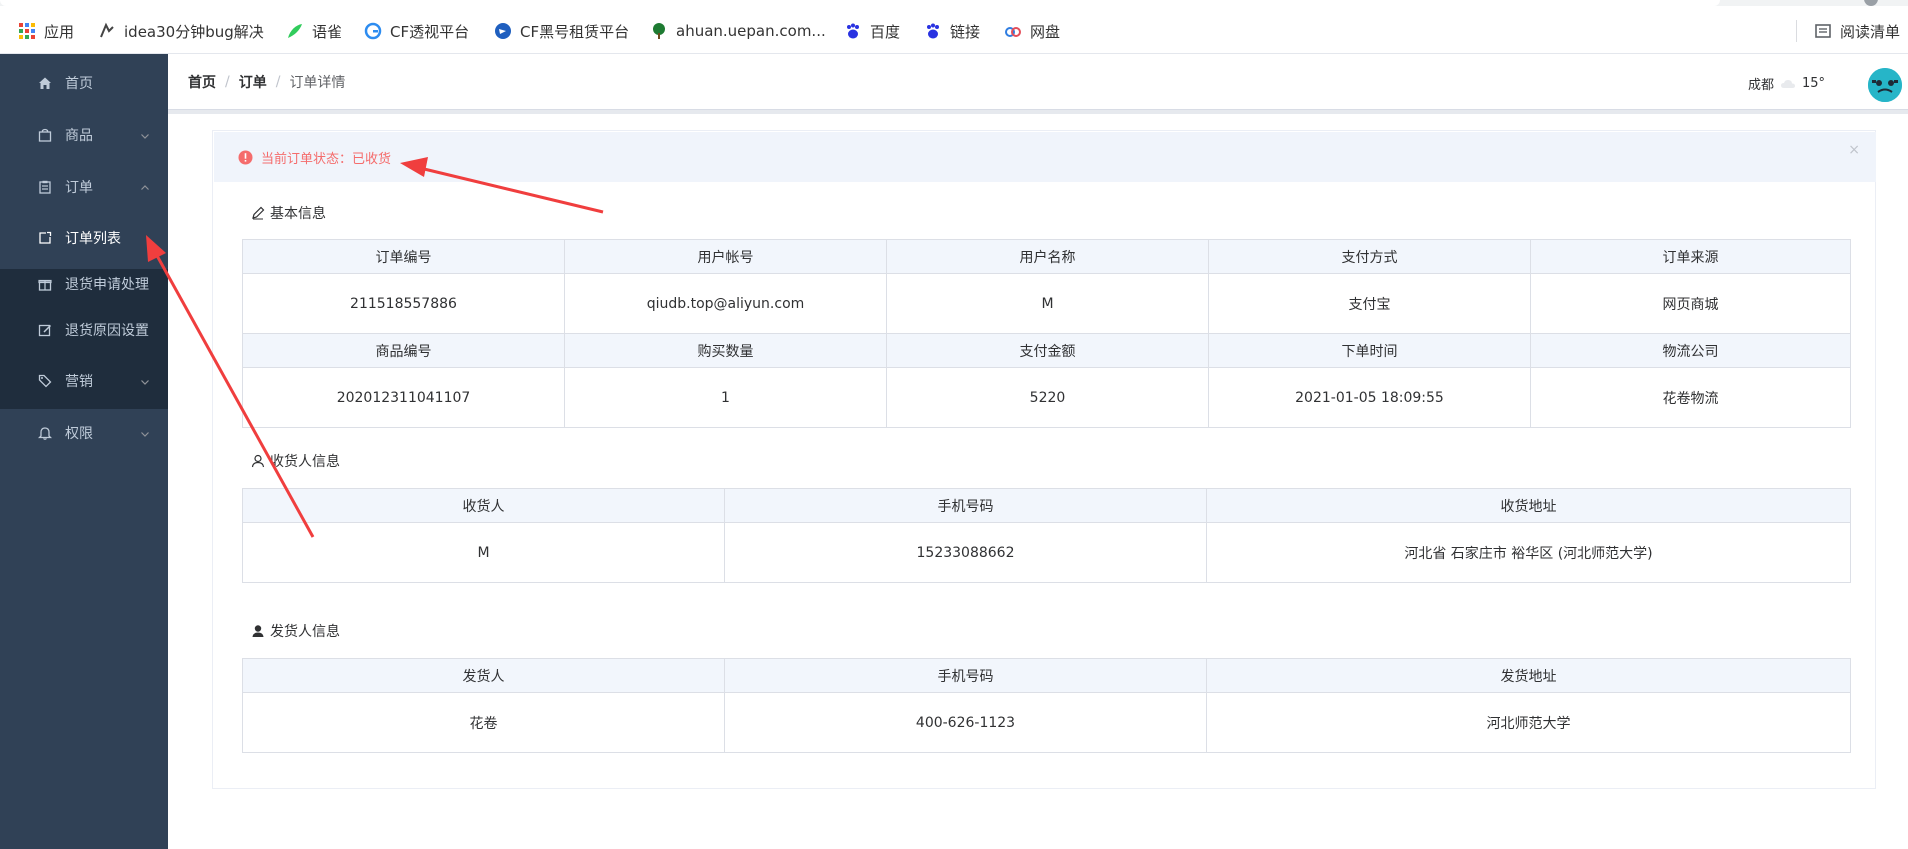 Image resolution: width=1908 pixels, height=849 pixels. Describe the element at coordinates (305, 632) in the screenshot. I see `section-title-text: 发货人信息` at that location.